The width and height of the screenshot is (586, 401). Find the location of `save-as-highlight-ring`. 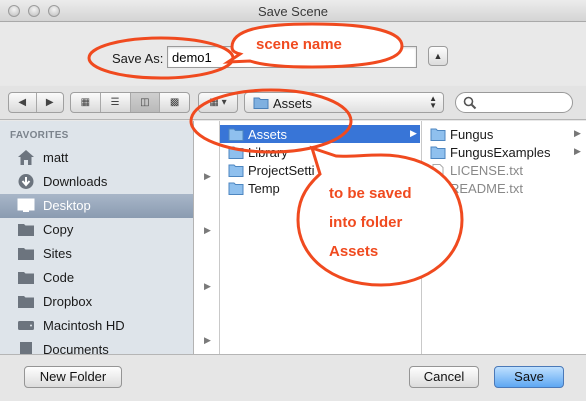

save-as-highlight-ring is located at coordinates (161, 58).